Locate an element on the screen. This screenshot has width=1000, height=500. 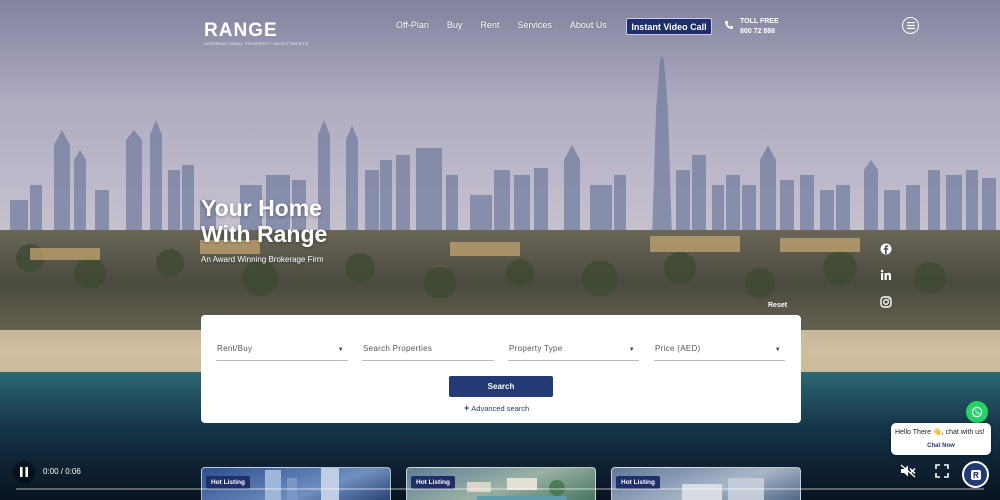
advanced-search-link: + Advanced search is located at coordinates (496, 408).